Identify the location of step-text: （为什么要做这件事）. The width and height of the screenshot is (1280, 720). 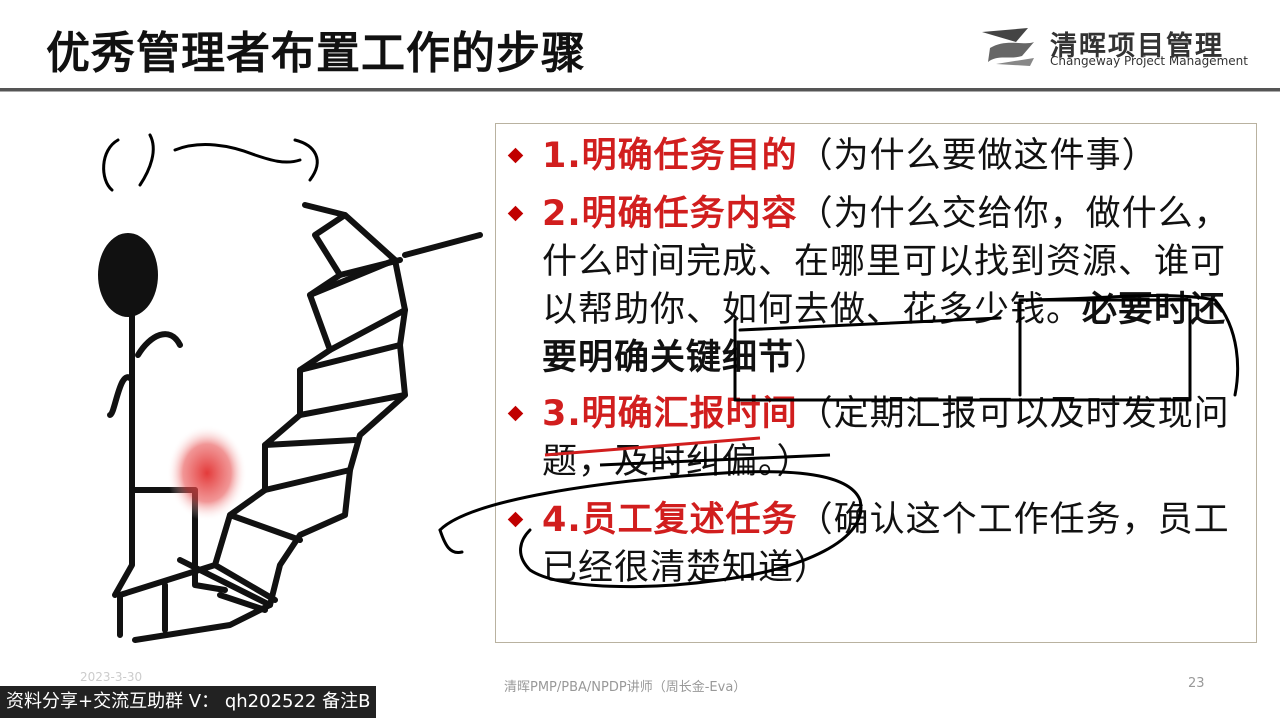
(977, 156).